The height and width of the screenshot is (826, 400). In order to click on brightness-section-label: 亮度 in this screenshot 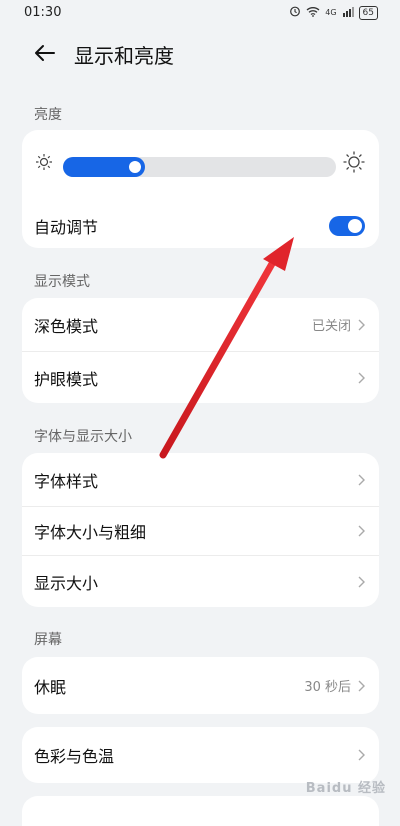, I will do `click(48, 115)`.